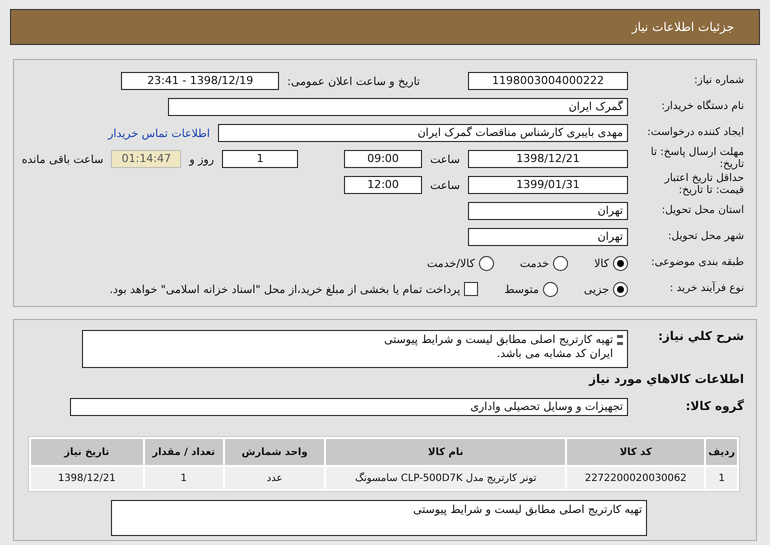  Describe the element at coordinates (498, 347) in the screenshot. I see `description-text: تهیه کارتریج اصلی مطابق لیست و شرایط پیوستی ایران کد مشابه می باشد.` at that location.